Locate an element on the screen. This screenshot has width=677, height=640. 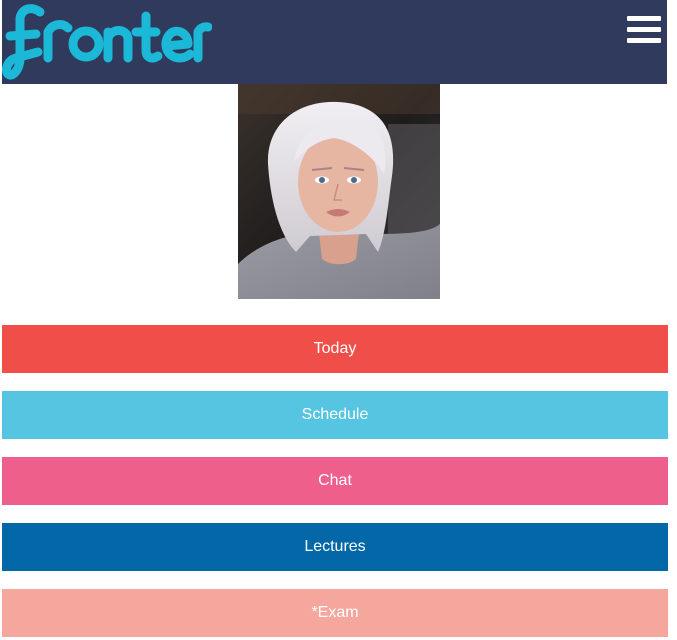
exam-button: *Exam is located at coordinates (335, 613).